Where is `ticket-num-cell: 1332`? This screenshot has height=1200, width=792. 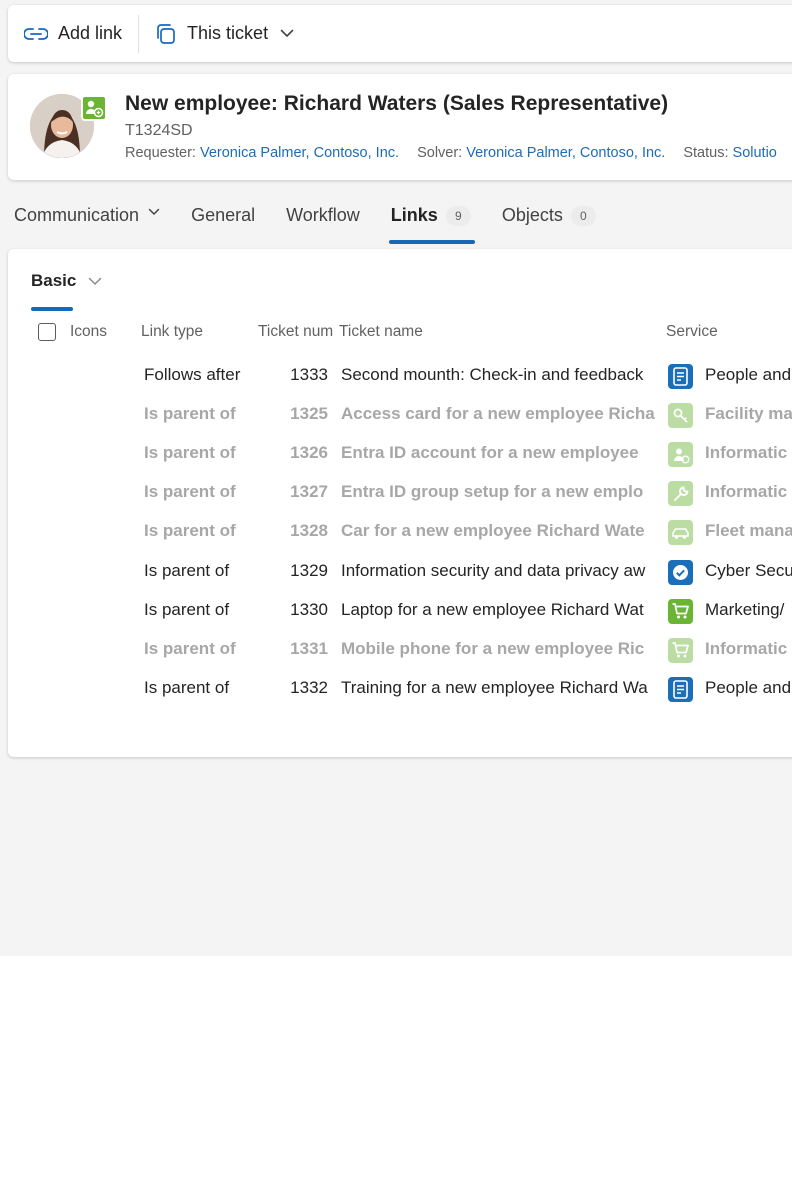 ticket-num-cell: 1332 is located at coordinates (309, 687).